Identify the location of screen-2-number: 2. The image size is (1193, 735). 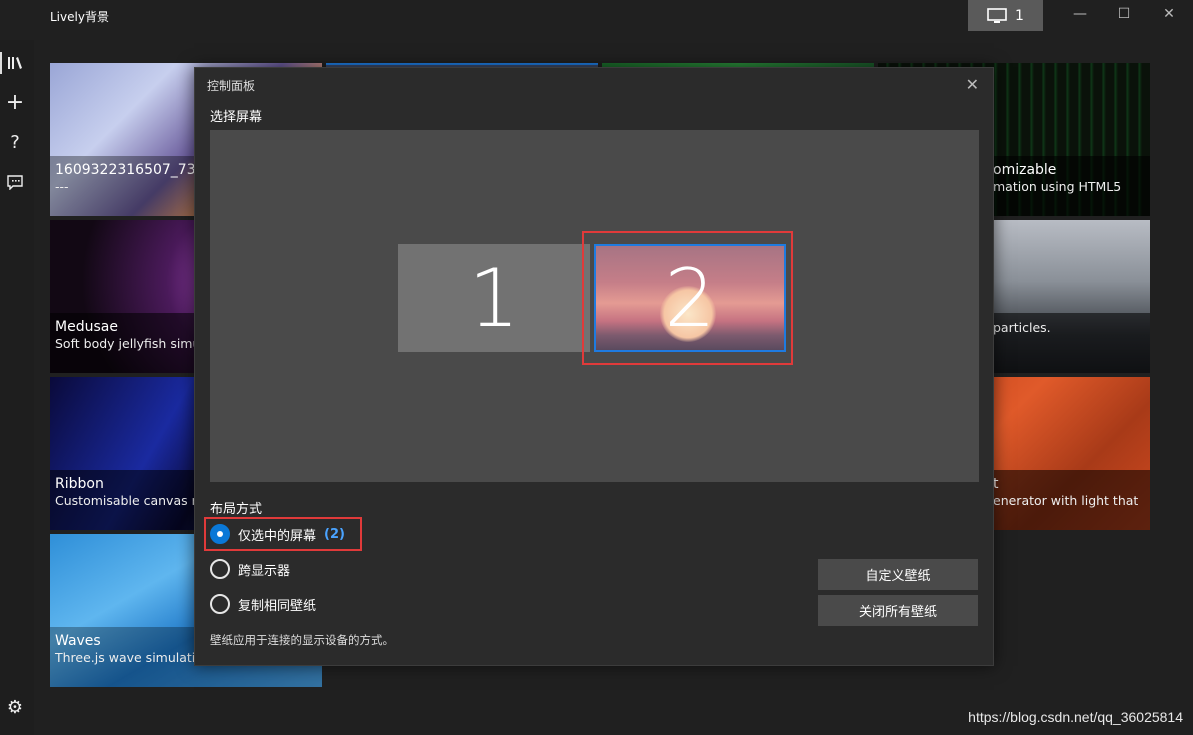
(690, 298).